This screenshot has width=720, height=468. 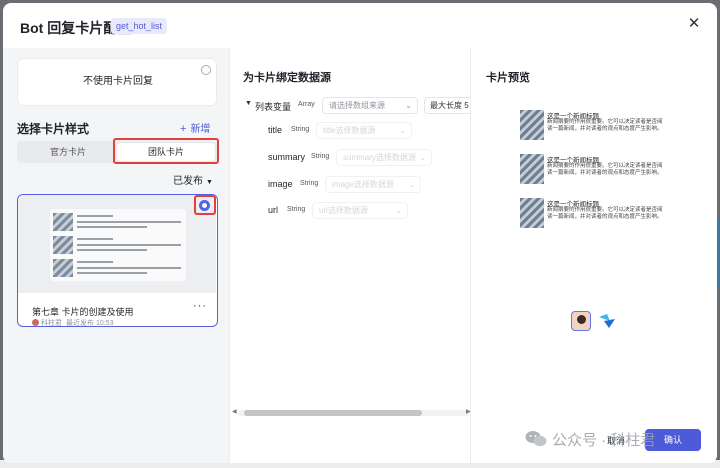 I want to click on field-row-title: title String title选择数据源 ⌄, so click(x=351, y=131).